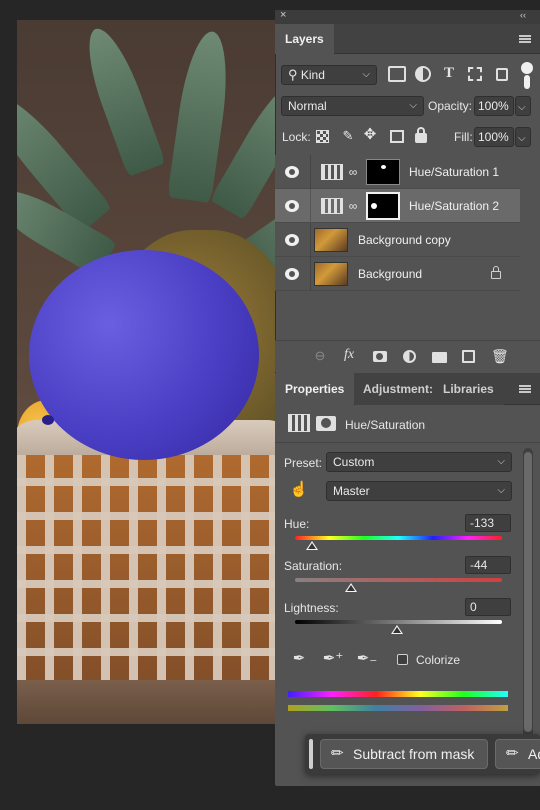  What do you see at coordinates (488, 607) in the screenshot?
I see `lightness-input: 0` at bounding box center [488, 607].